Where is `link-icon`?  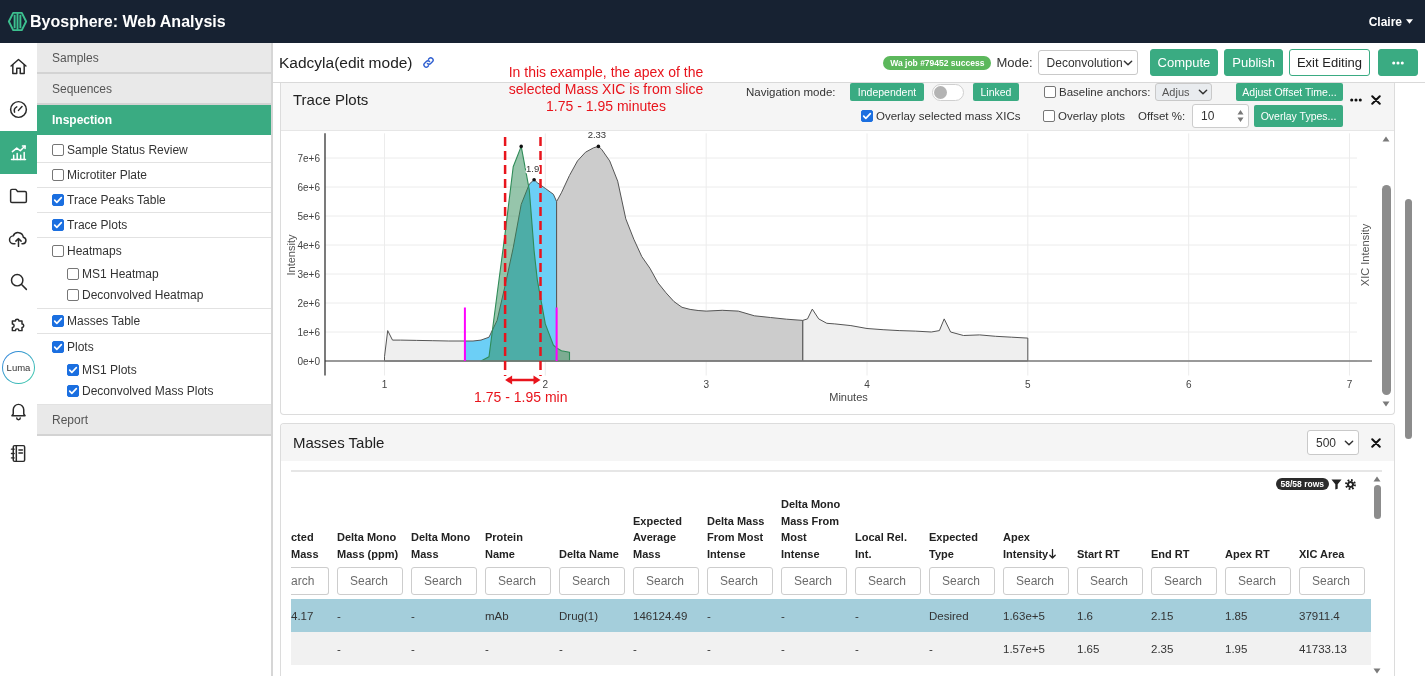
link-icon is located at coordinates (428, 62).